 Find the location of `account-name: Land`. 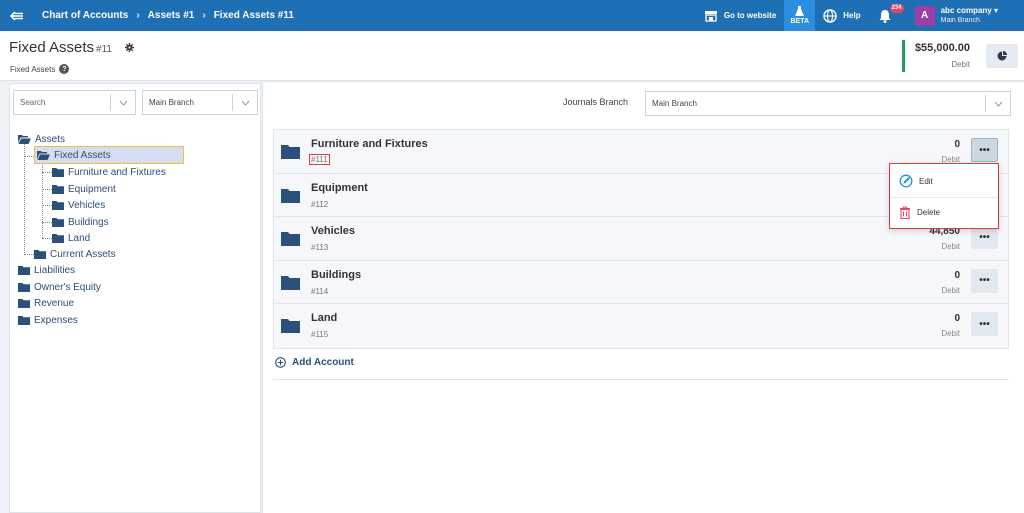

account-name: Land is located at coordinates (324, 318).